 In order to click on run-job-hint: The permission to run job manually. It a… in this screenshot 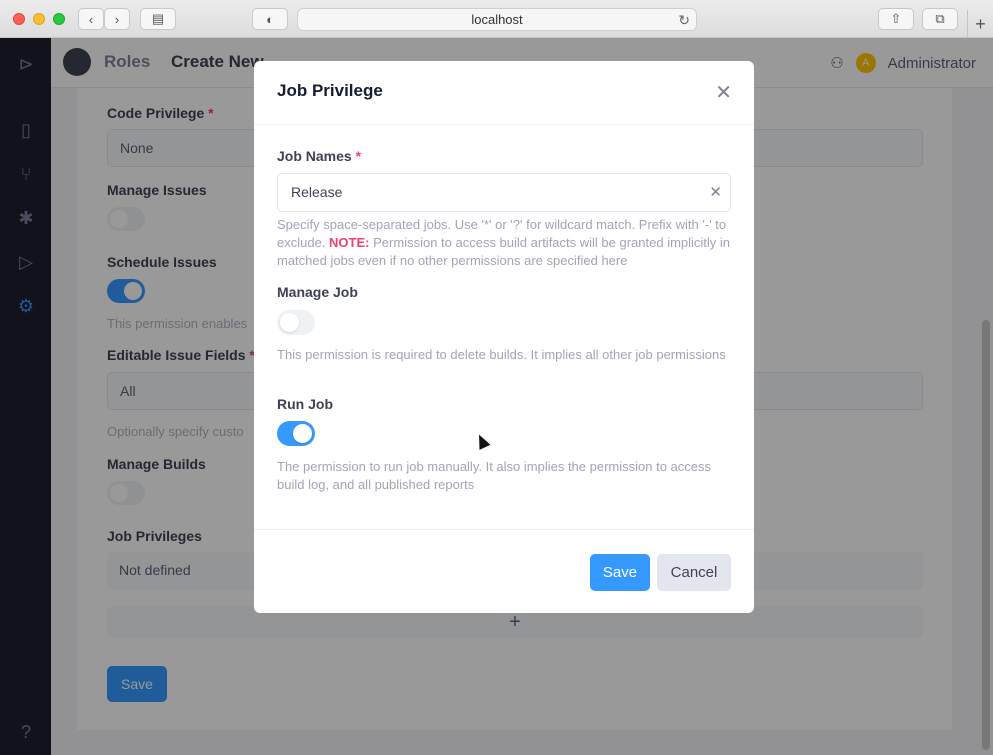, I will do `click(494, 475)`.